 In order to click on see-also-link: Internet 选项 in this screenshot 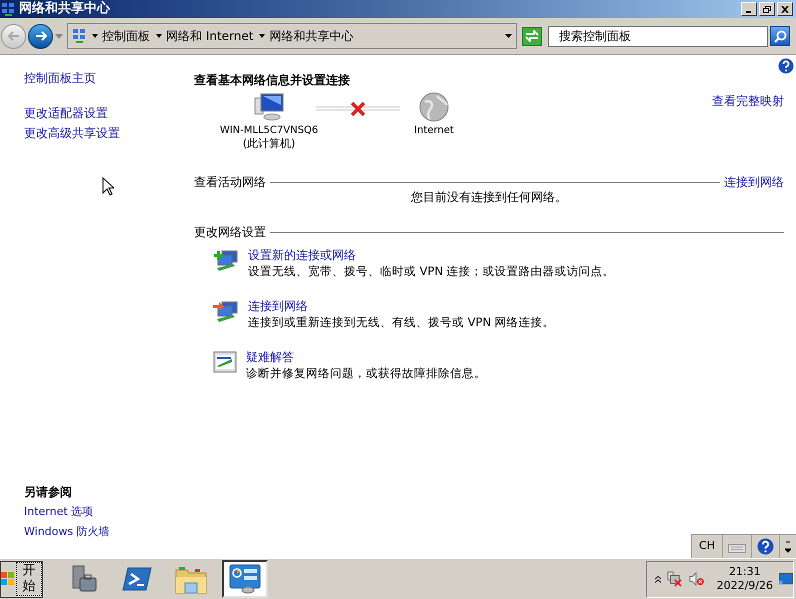, I will do `click(109, 512)`.